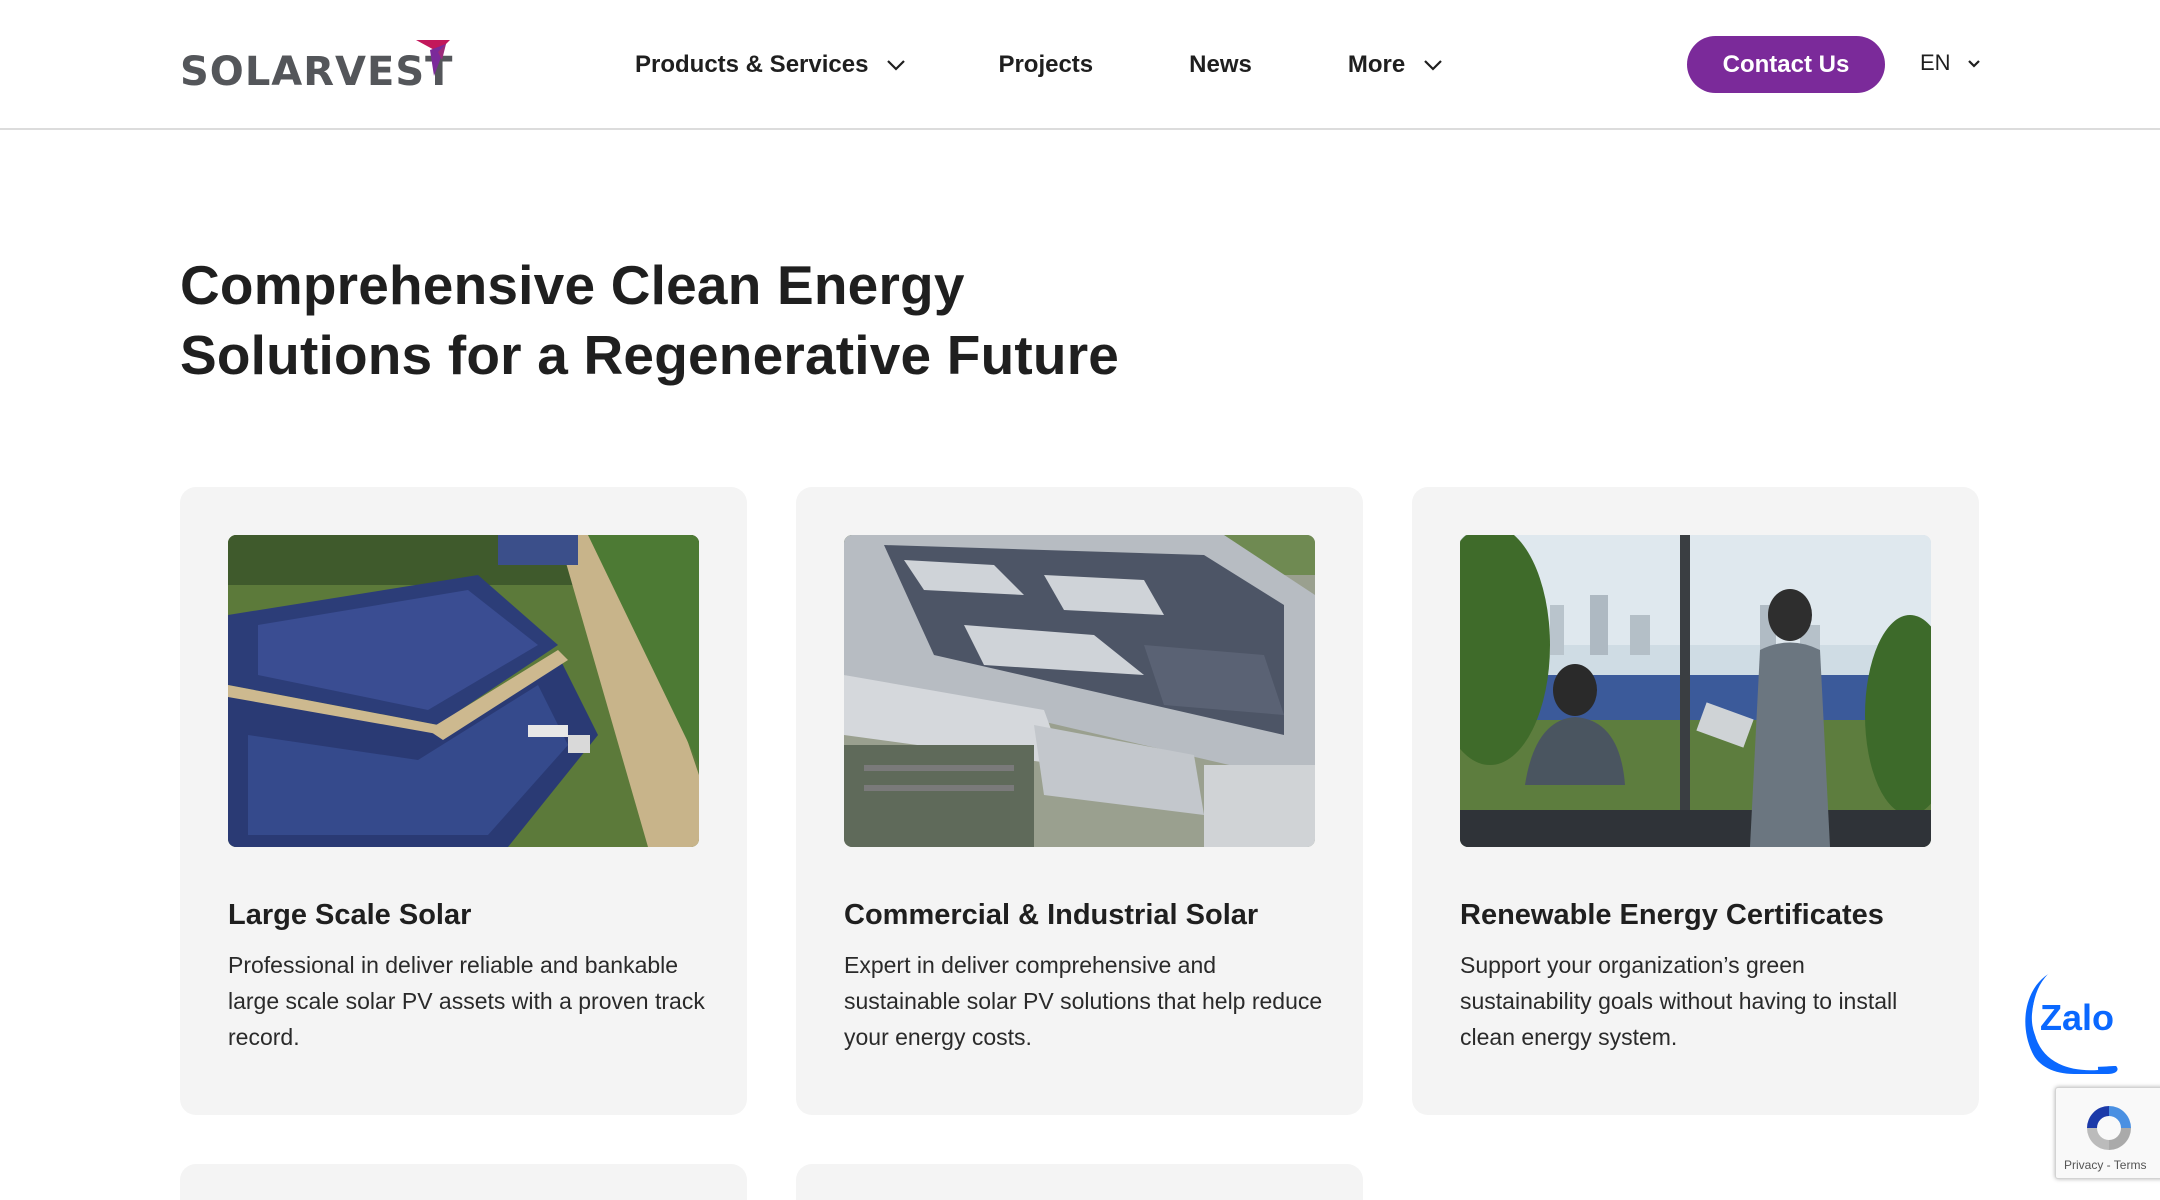 The image size is (2160, 1200). I want to click on solarvest-logo: SOLARVEST, so click(316, 66).